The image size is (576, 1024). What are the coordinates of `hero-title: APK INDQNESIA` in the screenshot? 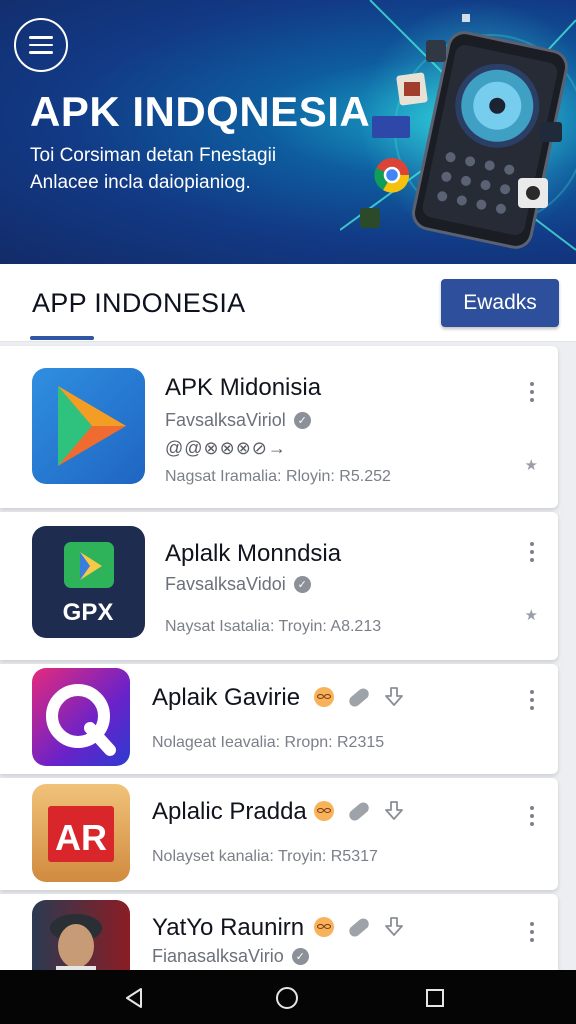 It's located at (200, 111).